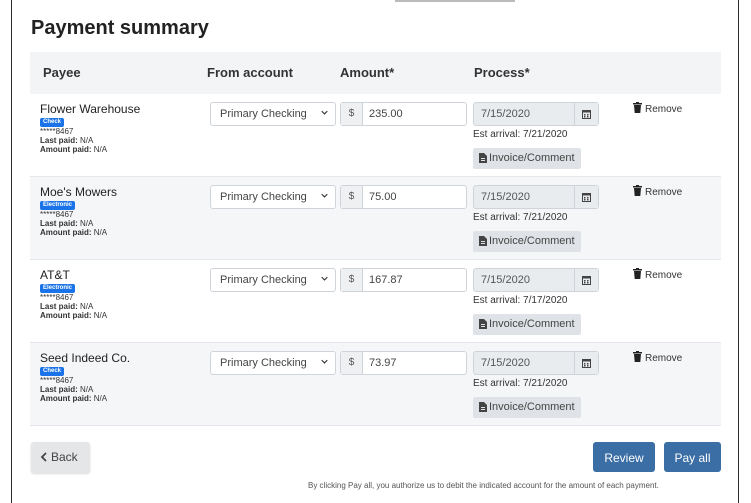 The width and height of the screenshot is (751, 503). Describe the element at coordinates (403, 280) in the screenshot. I see `amount-input: $ 167.87` at that location.